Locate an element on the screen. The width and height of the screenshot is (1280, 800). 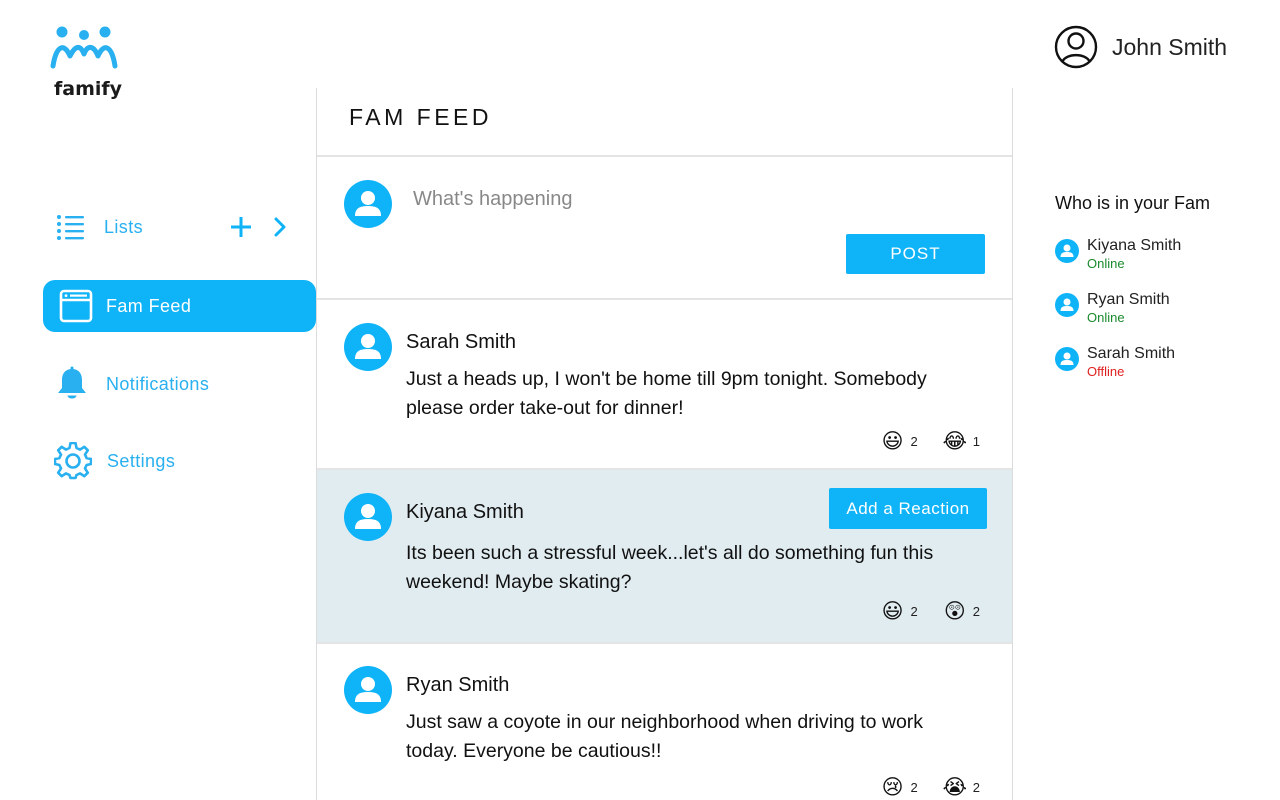
fam-member-name: Ryan Smith is located at coordinates (1128, 299).